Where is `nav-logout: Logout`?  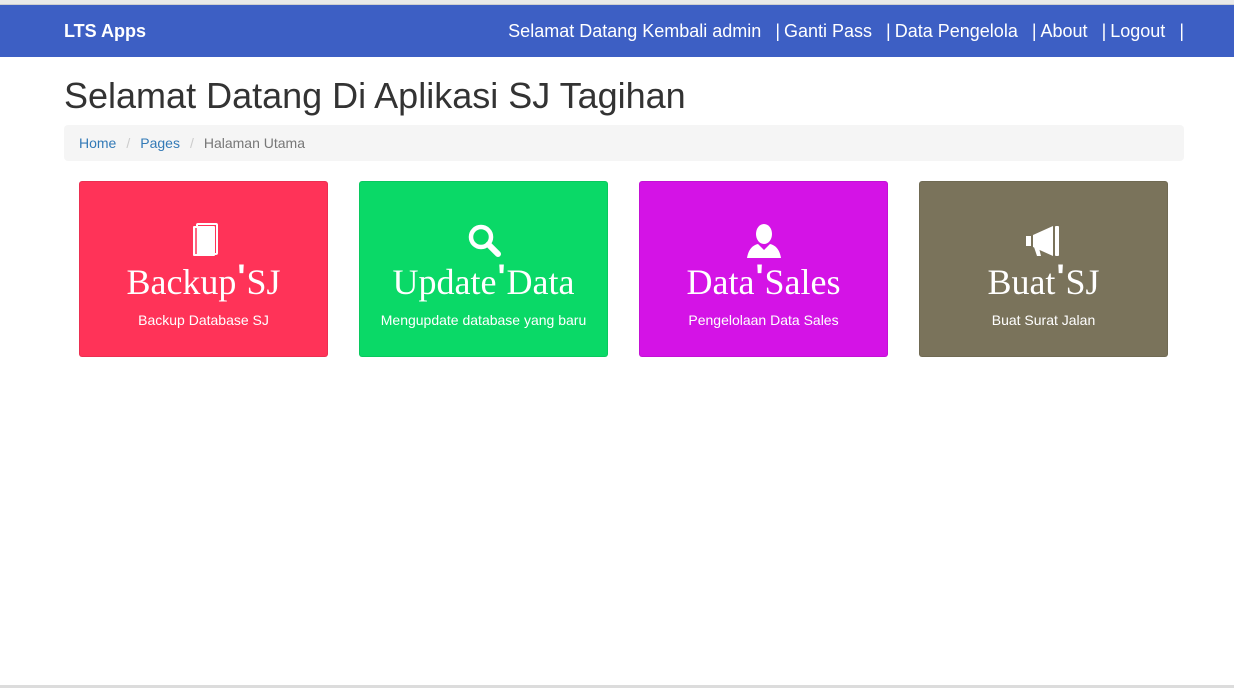 nav-logout: Logout is located at coordinates (1137, 31).